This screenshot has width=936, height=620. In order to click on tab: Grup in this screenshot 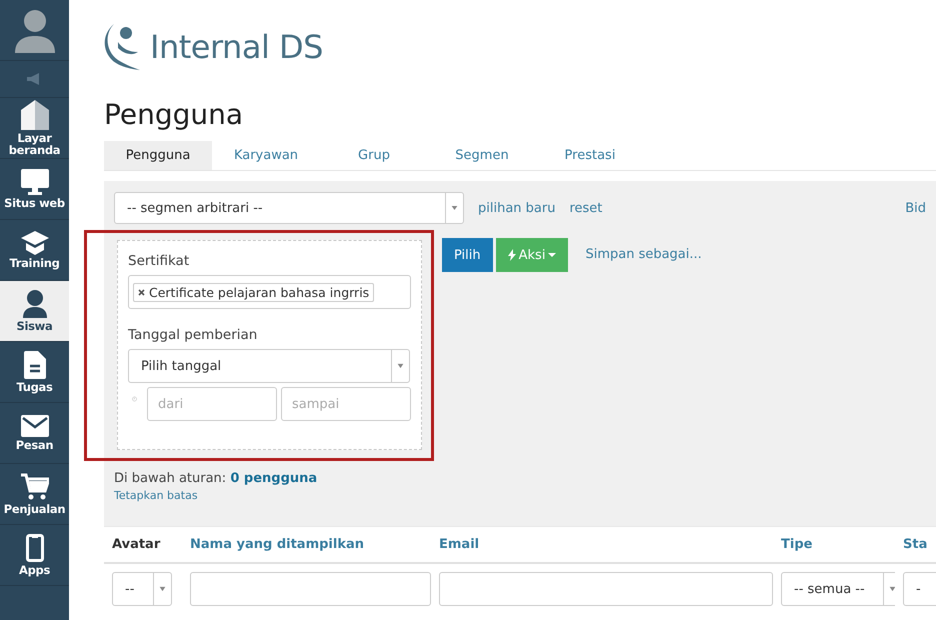, I will do `click(374, 155)`.